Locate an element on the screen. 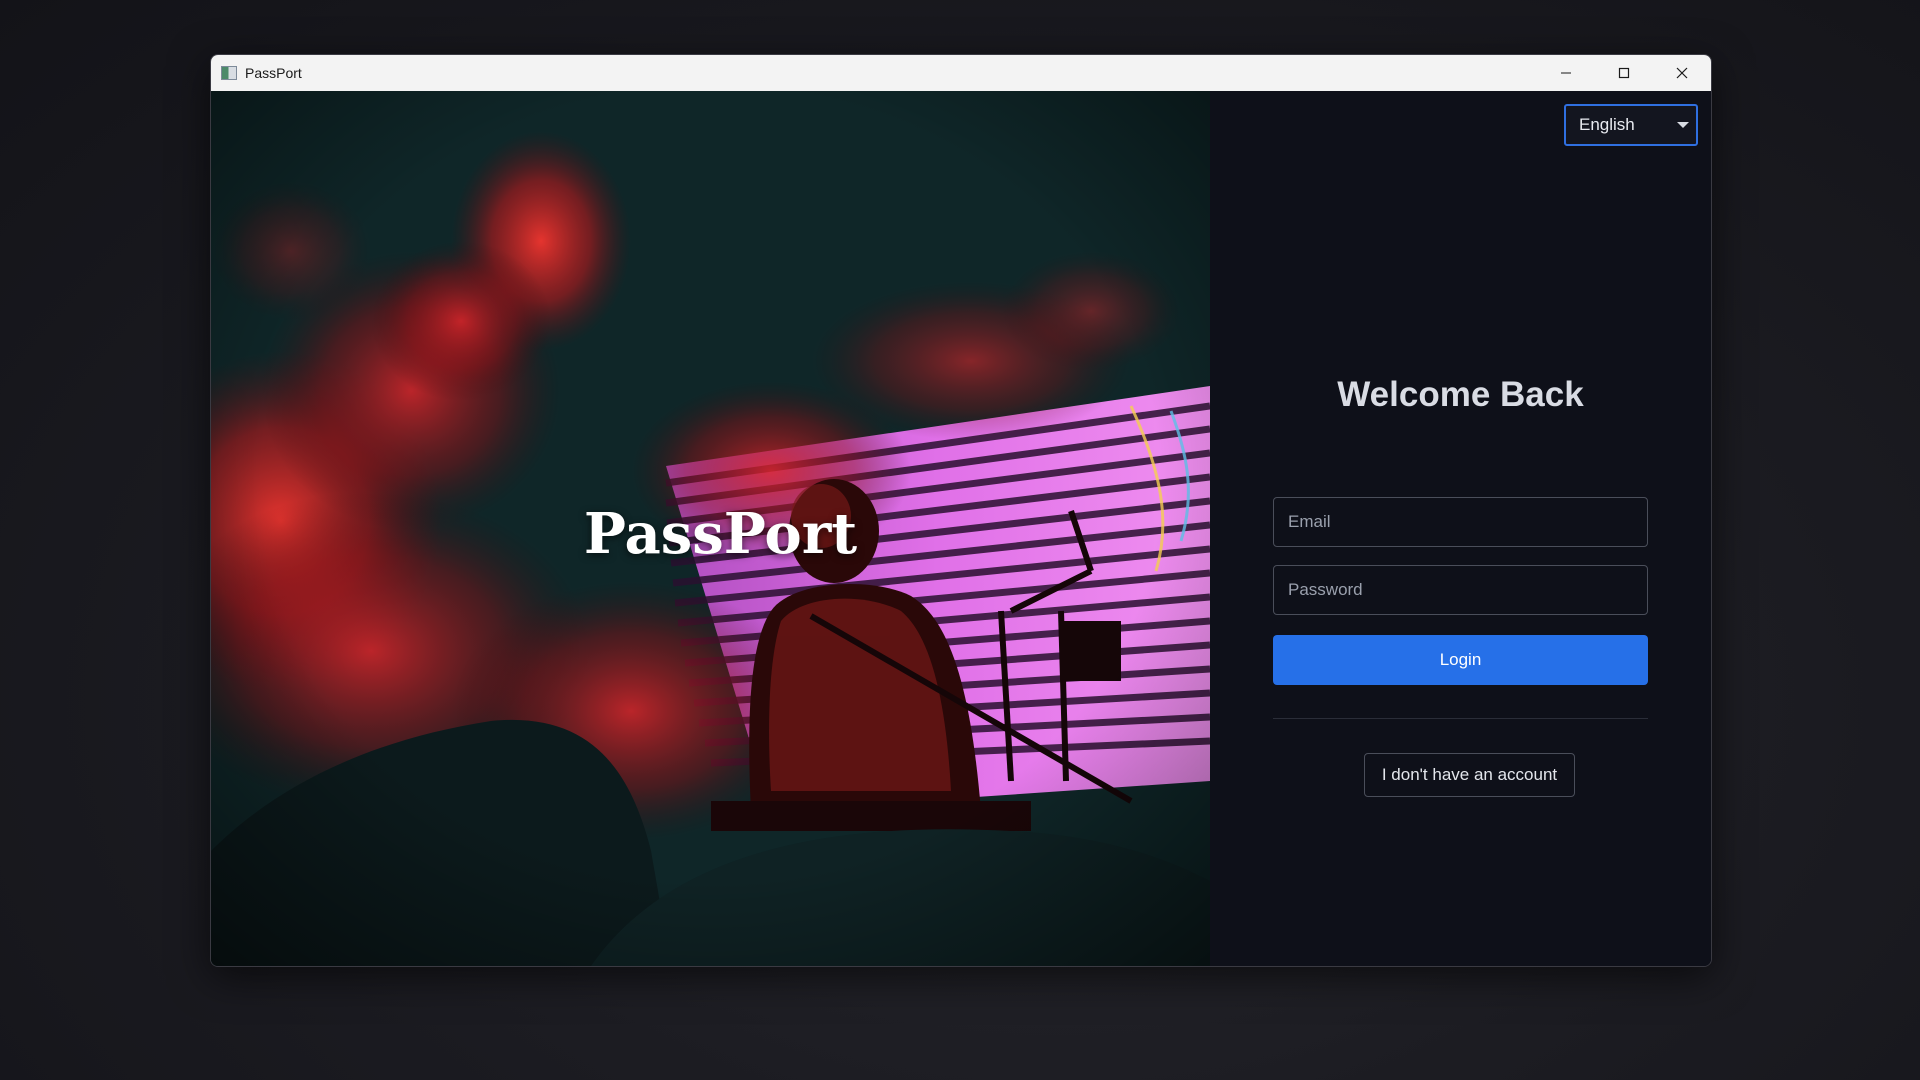 The width and height of the screenshot is (1920, 1080). chevron-down-icon is located at coordinates (1683, 125).